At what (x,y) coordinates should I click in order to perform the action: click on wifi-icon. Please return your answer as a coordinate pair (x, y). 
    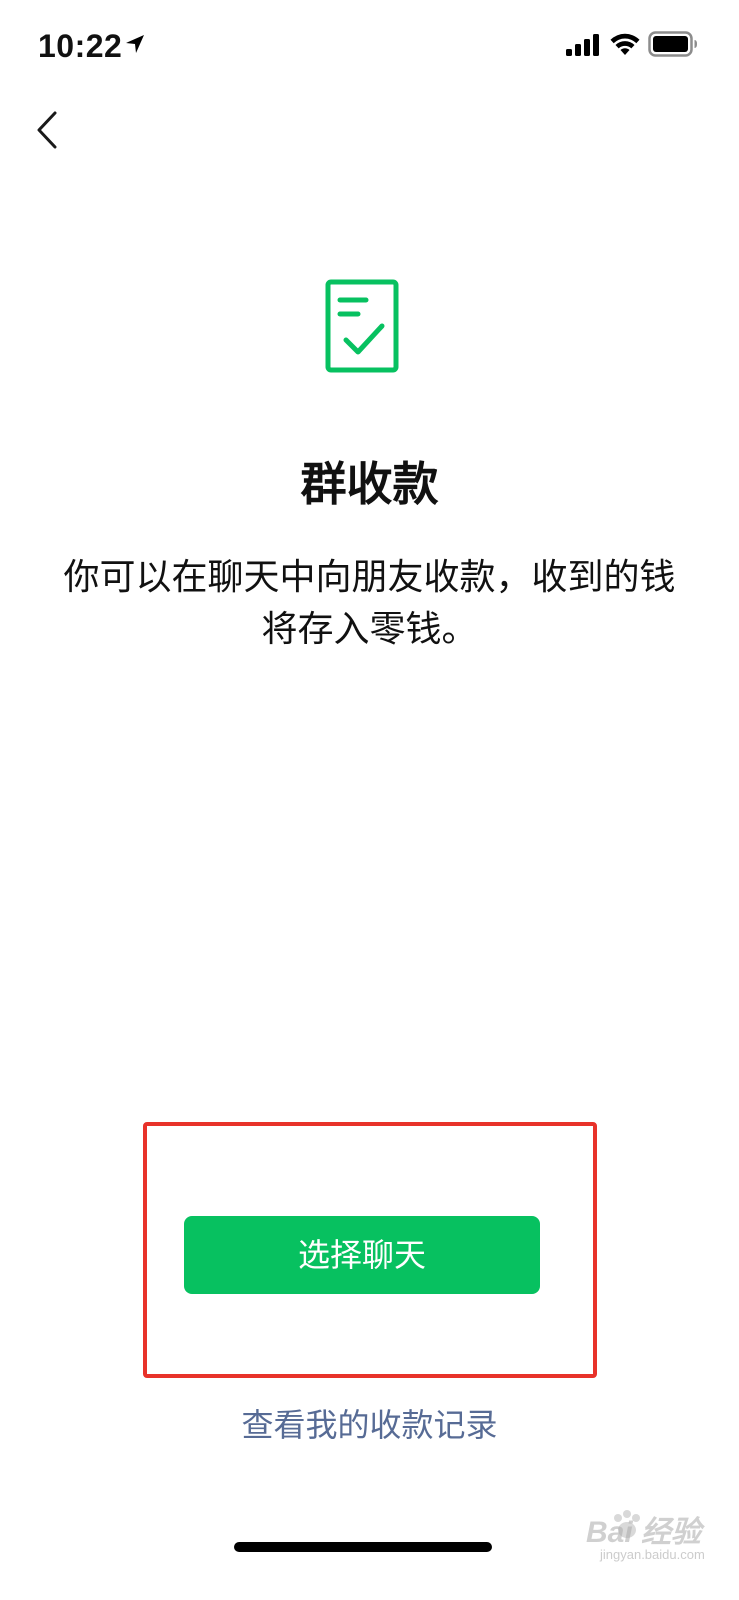
    Looking at the image, I should click on (625, 44).